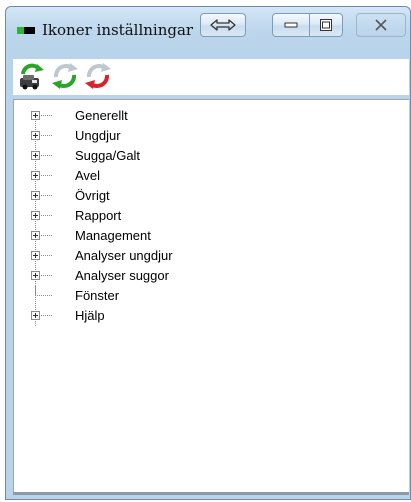 Image resolution: width=411 pixels, height=502 pixels. Describe the element at coordinates (92, 195) in the screenshot. I see `tree-item-label: Övrigt` at that location.